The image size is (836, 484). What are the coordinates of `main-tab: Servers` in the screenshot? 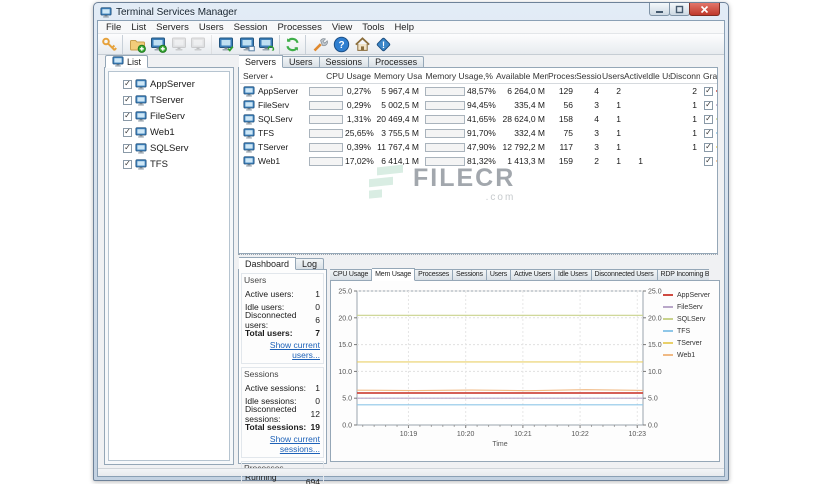 It's located at (261, 61).